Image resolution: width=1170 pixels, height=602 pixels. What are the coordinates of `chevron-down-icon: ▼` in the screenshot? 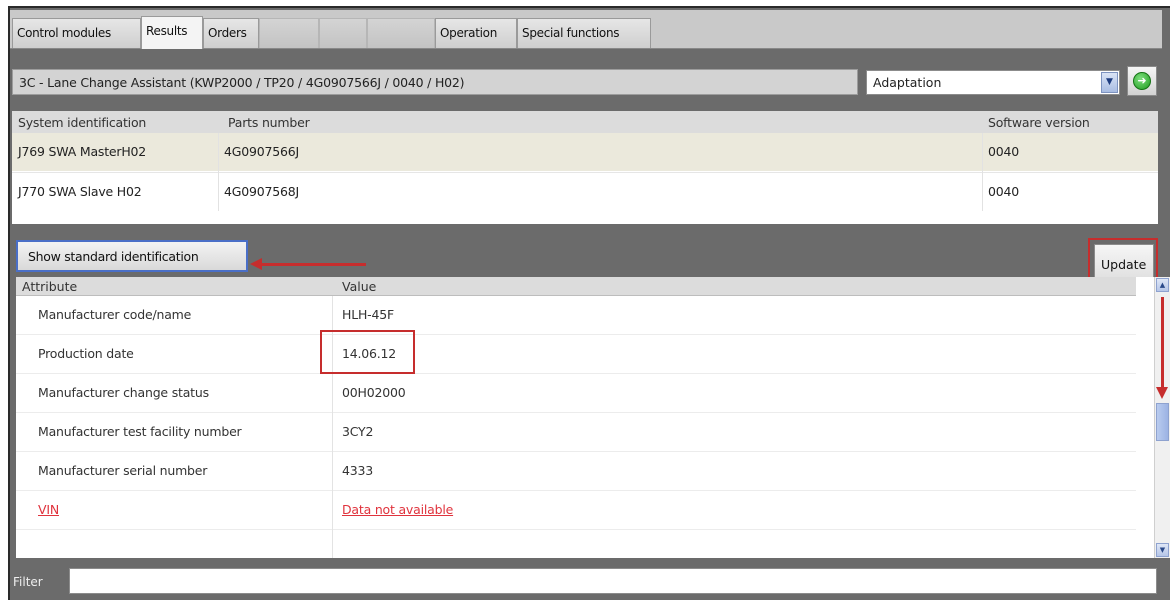 It's located at (1109, 82).